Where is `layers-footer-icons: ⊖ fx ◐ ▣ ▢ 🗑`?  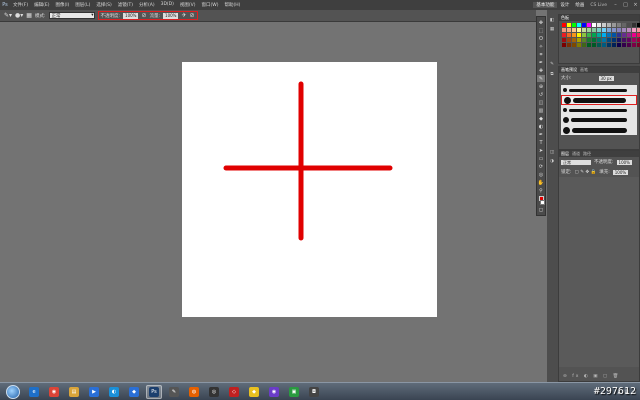 layers-footer-icons: ⊖ fx ◐ ▣ ▢ 🗑 is located at coordinates (591, 376).